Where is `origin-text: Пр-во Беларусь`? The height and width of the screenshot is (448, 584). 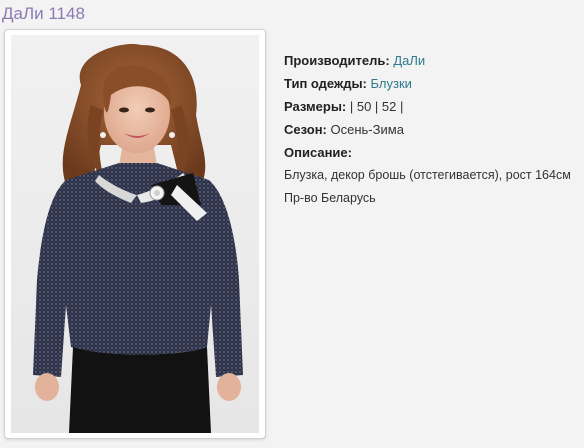
origin-text: Пр-во Беларусь is located at coordinates (330, 198).